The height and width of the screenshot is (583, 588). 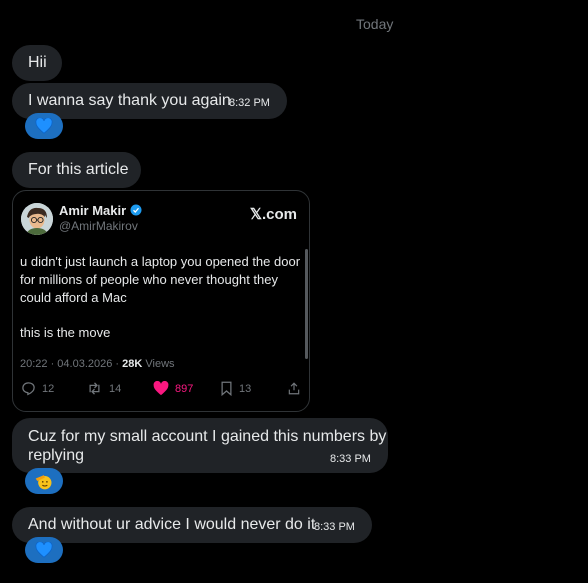 I want to click on tweet-actions: 12 14 897 13, so click(x=161, y=391).